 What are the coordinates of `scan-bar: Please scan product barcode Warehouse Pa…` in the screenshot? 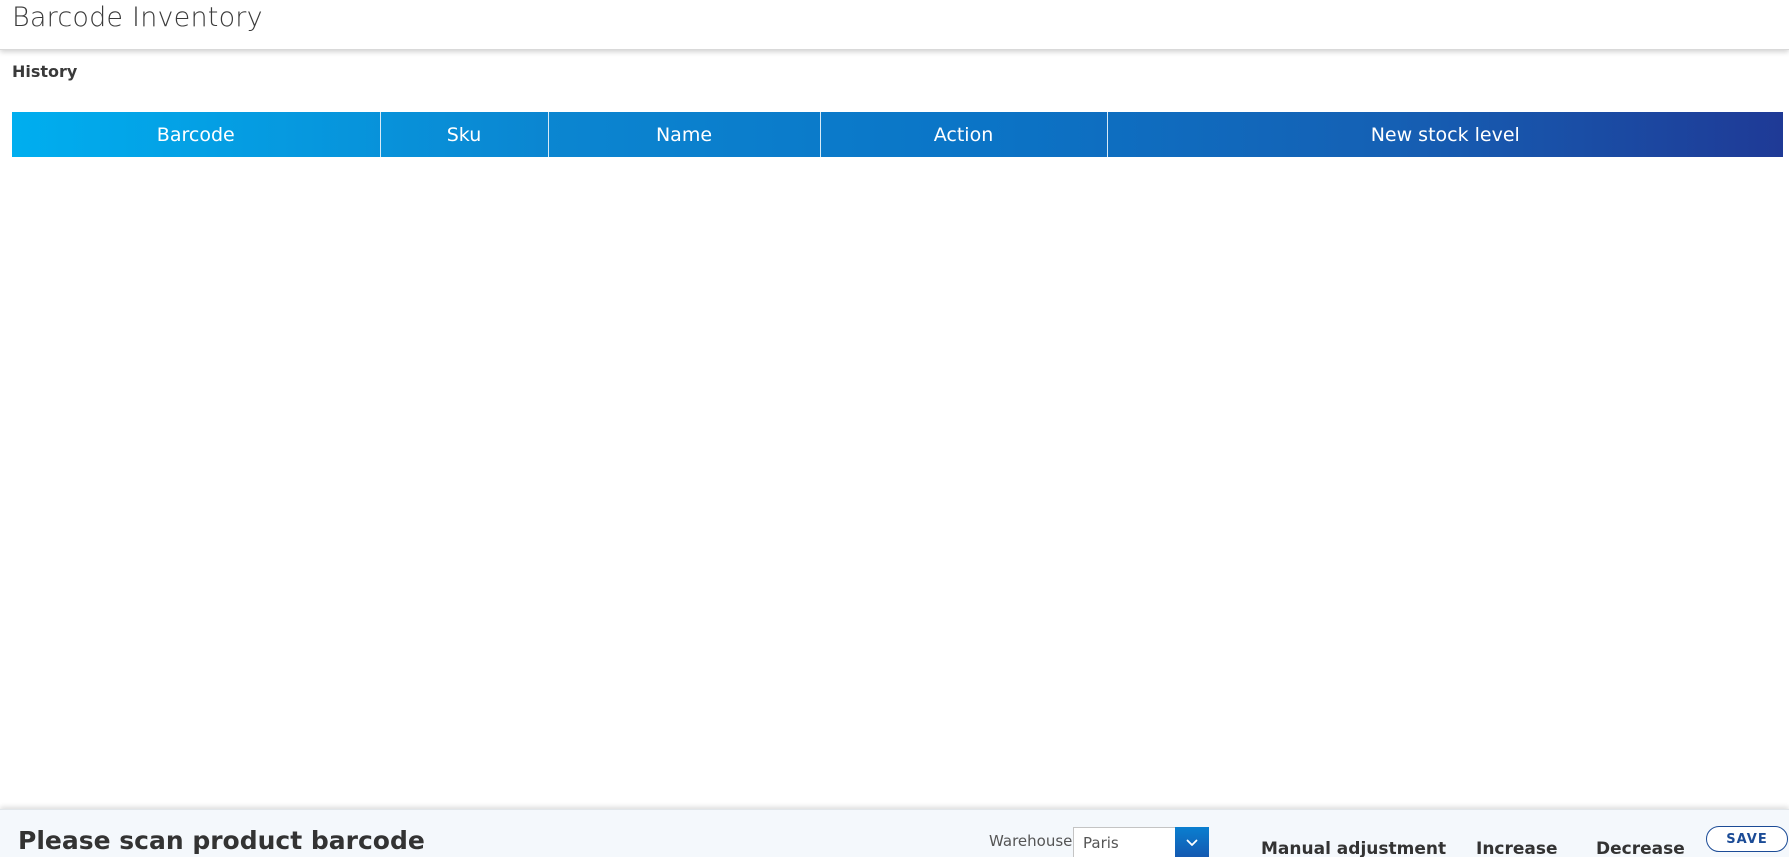 It's located at (894, 833).